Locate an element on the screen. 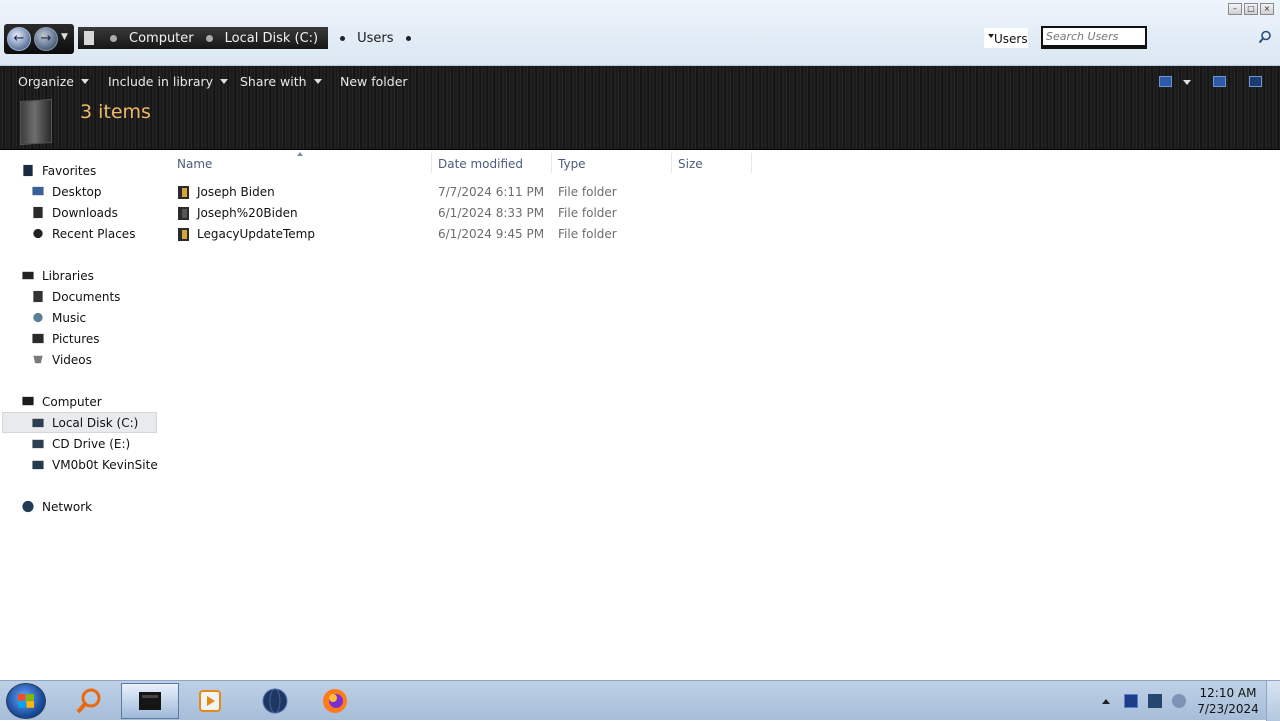 This screenshot has height=721, width=1280. nav-network-drive: VM0b0t KevinSite is located at coordinates (94, 464).